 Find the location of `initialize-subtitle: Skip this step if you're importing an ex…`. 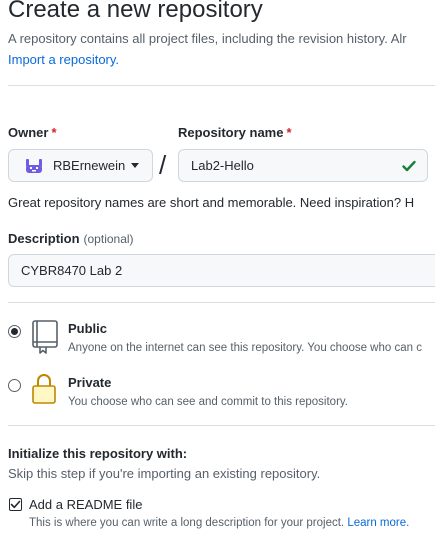

initialize-subtitle: Skip this step if you're importing an ex… is located at coordinates (164, 473).